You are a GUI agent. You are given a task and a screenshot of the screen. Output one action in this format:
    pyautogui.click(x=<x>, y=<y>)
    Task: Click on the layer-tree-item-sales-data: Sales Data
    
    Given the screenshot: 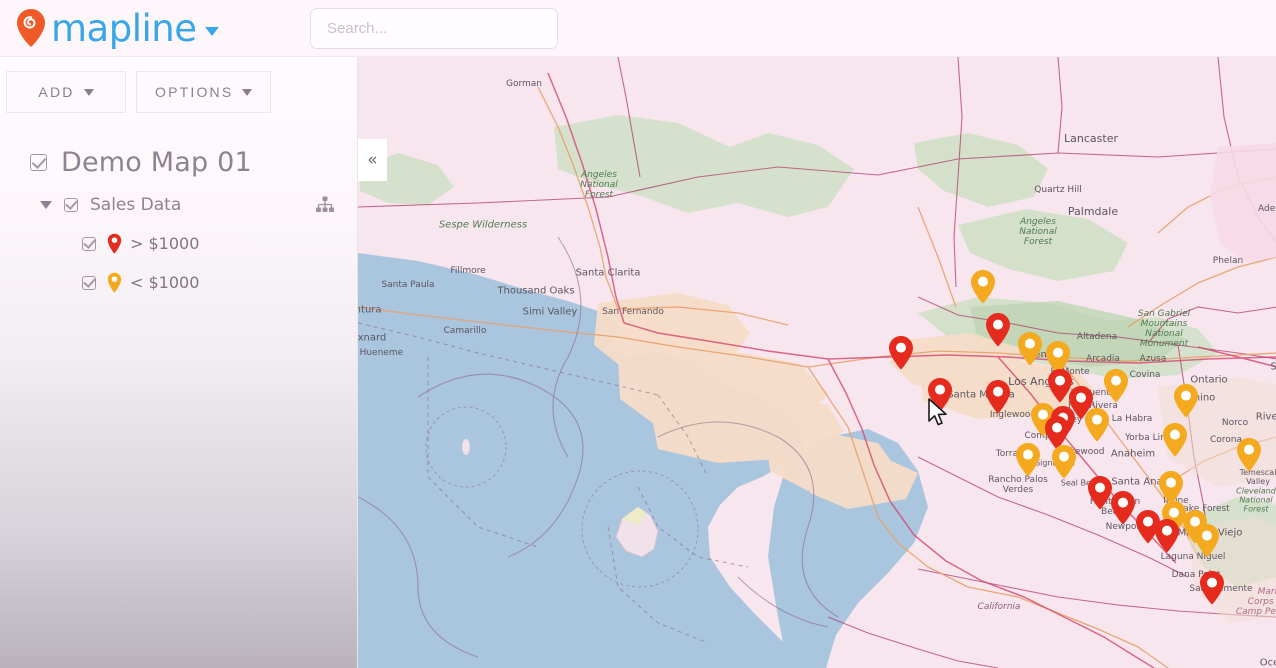 What is the action you would take?
    pyautogui.click(x=190, y=205)
    